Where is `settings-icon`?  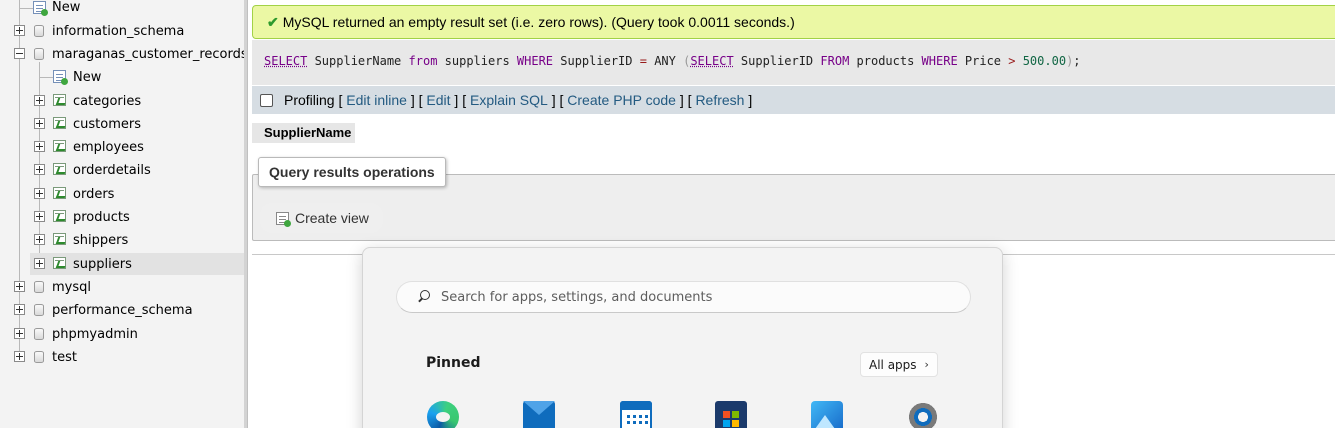
settings-icon is located at coordinates (923, 414).